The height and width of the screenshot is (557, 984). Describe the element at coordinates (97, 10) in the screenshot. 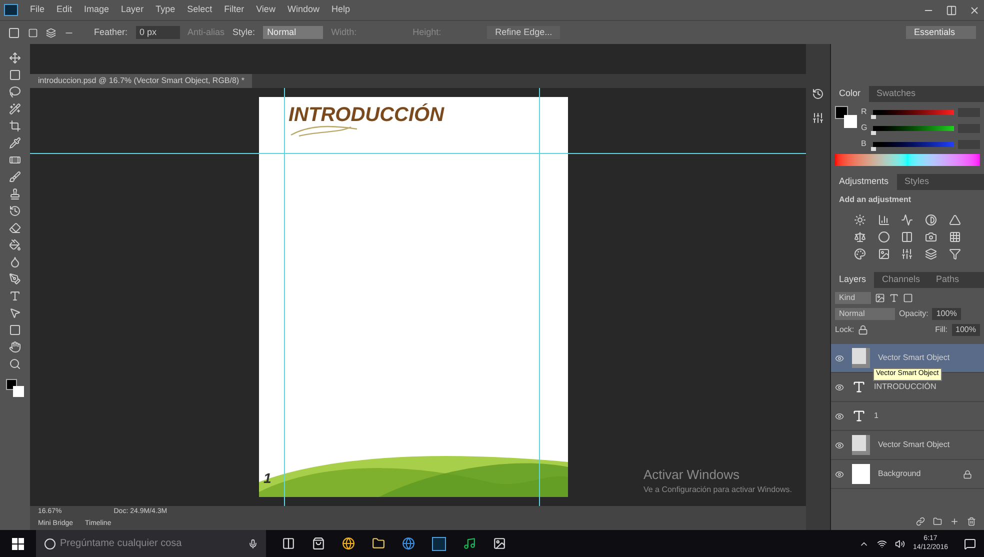

I see `menu-item: Image` at that location.